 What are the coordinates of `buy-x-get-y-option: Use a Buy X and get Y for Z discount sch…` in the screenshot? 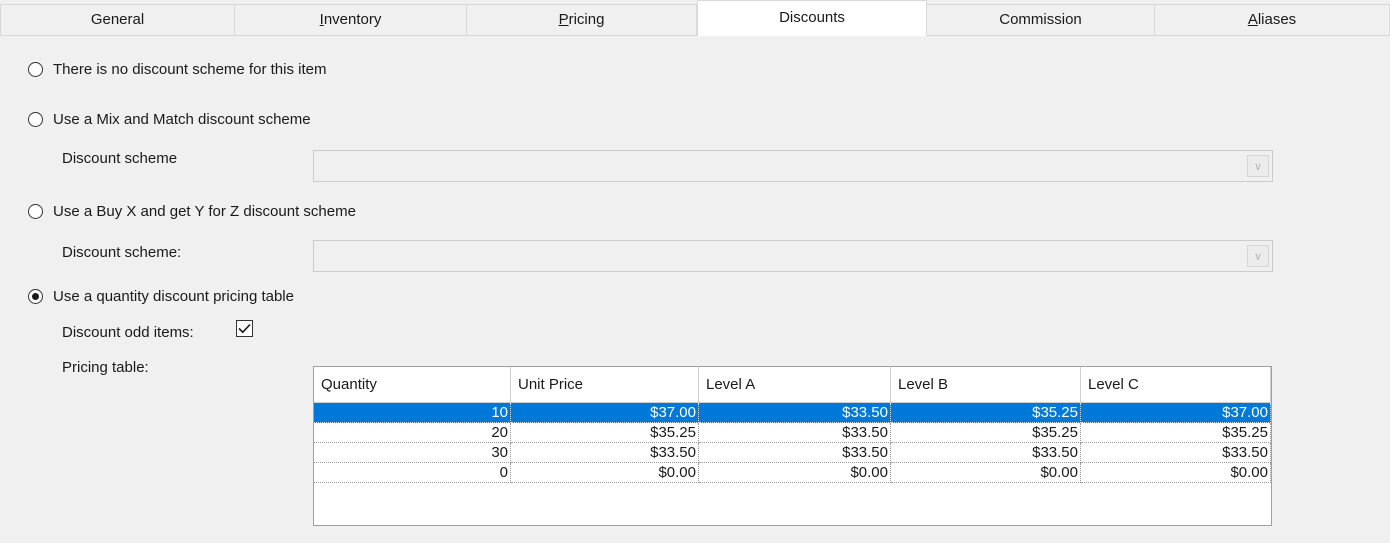 It's located at (192, 211).